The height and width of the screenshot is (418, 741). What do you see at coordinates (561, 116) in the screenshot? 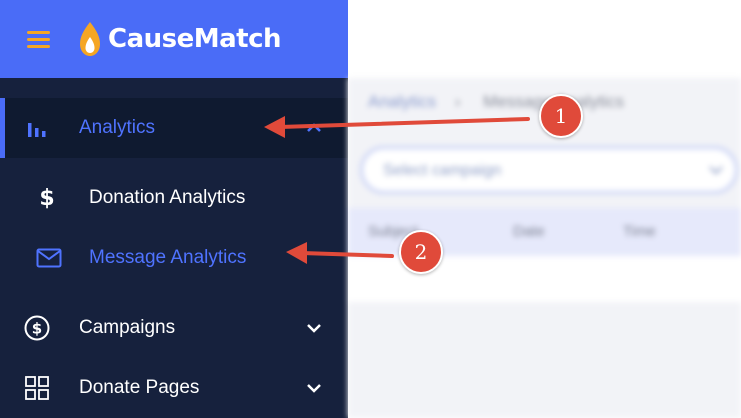
I see `annotation-badge: 1` at bounding box center [561, 116].